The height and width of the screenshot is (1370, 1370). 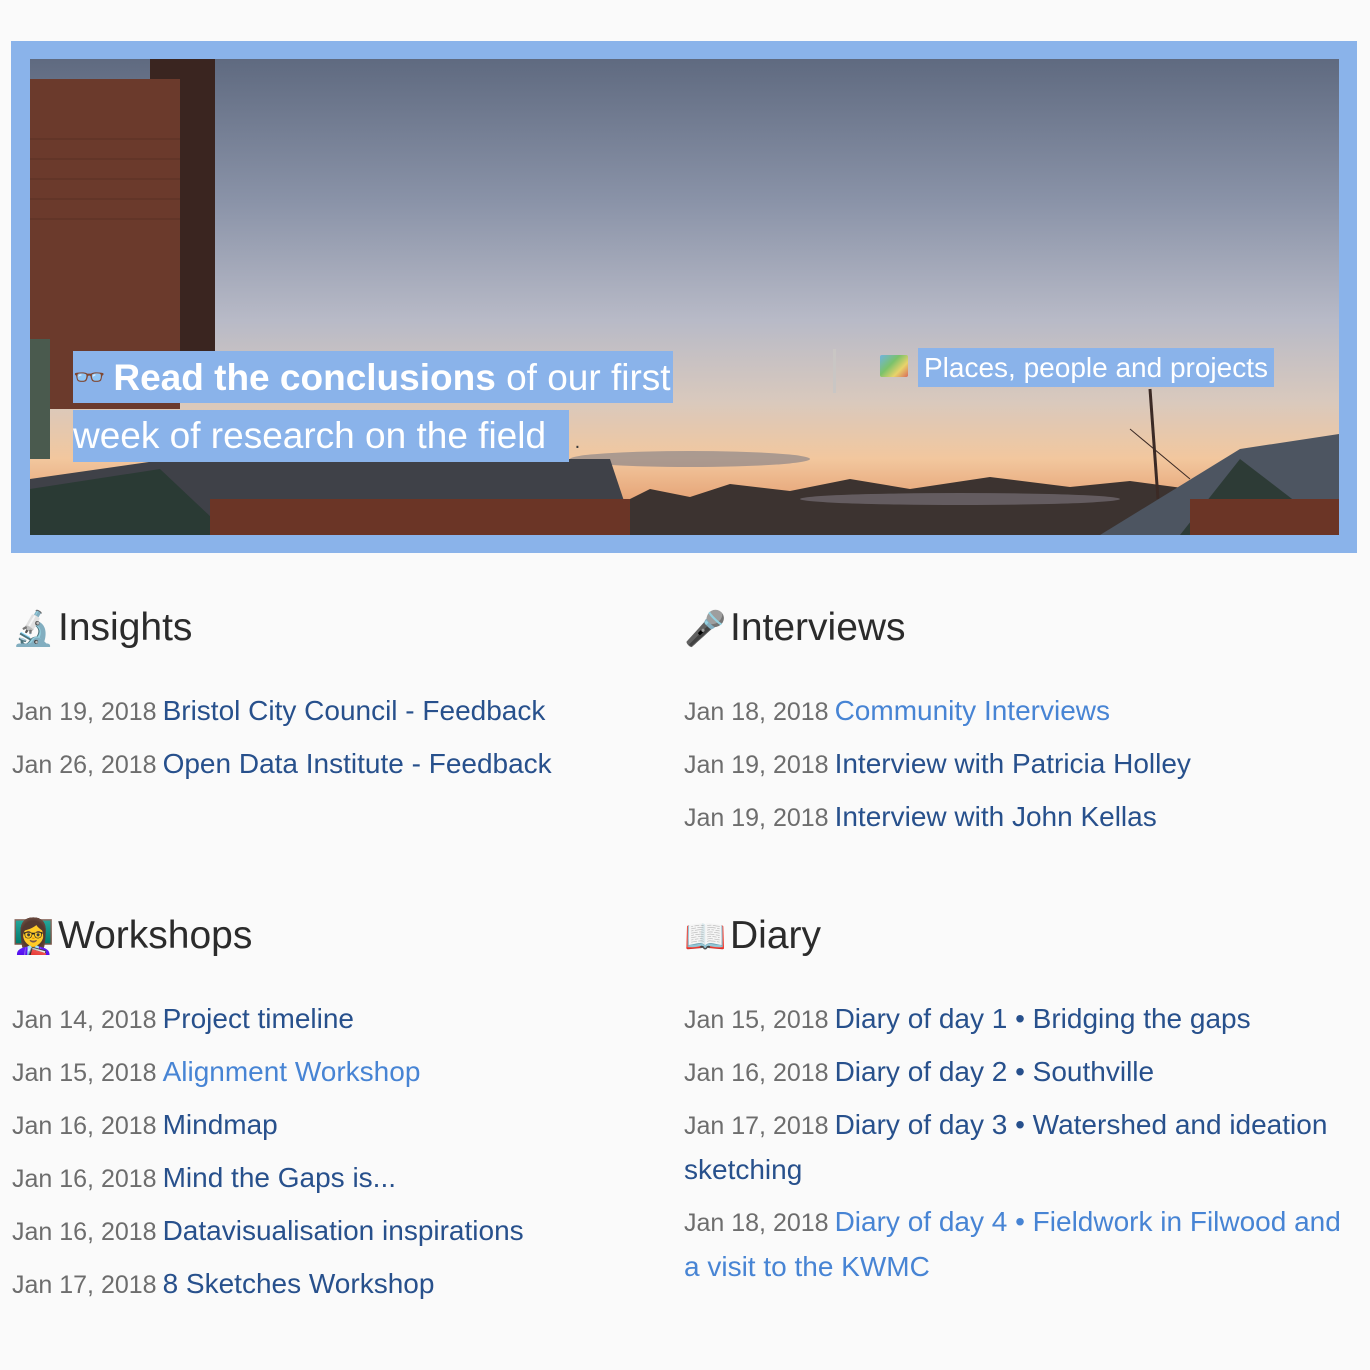 I want to click on entry-link: Diary of day 2 • Southville, so click(x=995, y=1071).